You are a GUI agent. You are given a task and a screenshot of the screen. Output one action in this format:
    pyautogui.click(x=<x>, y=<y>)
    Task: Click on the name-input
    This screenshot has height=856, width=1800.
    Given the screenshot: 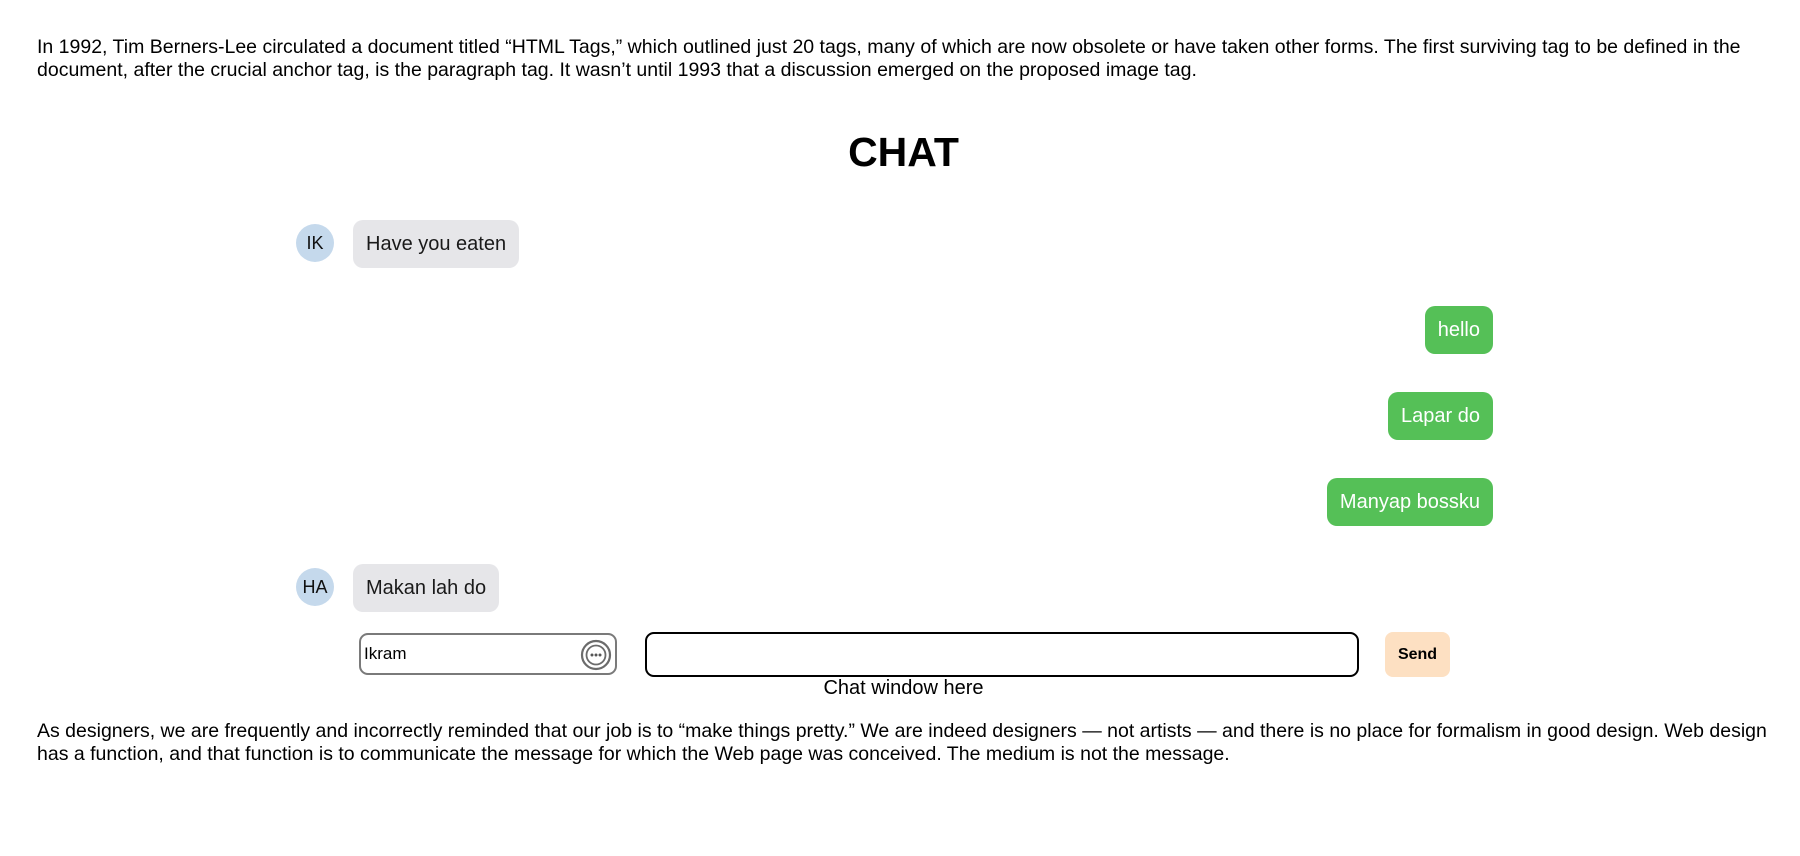 What is the action you would take?
    pyautogui.click(x=464, y=654)
    